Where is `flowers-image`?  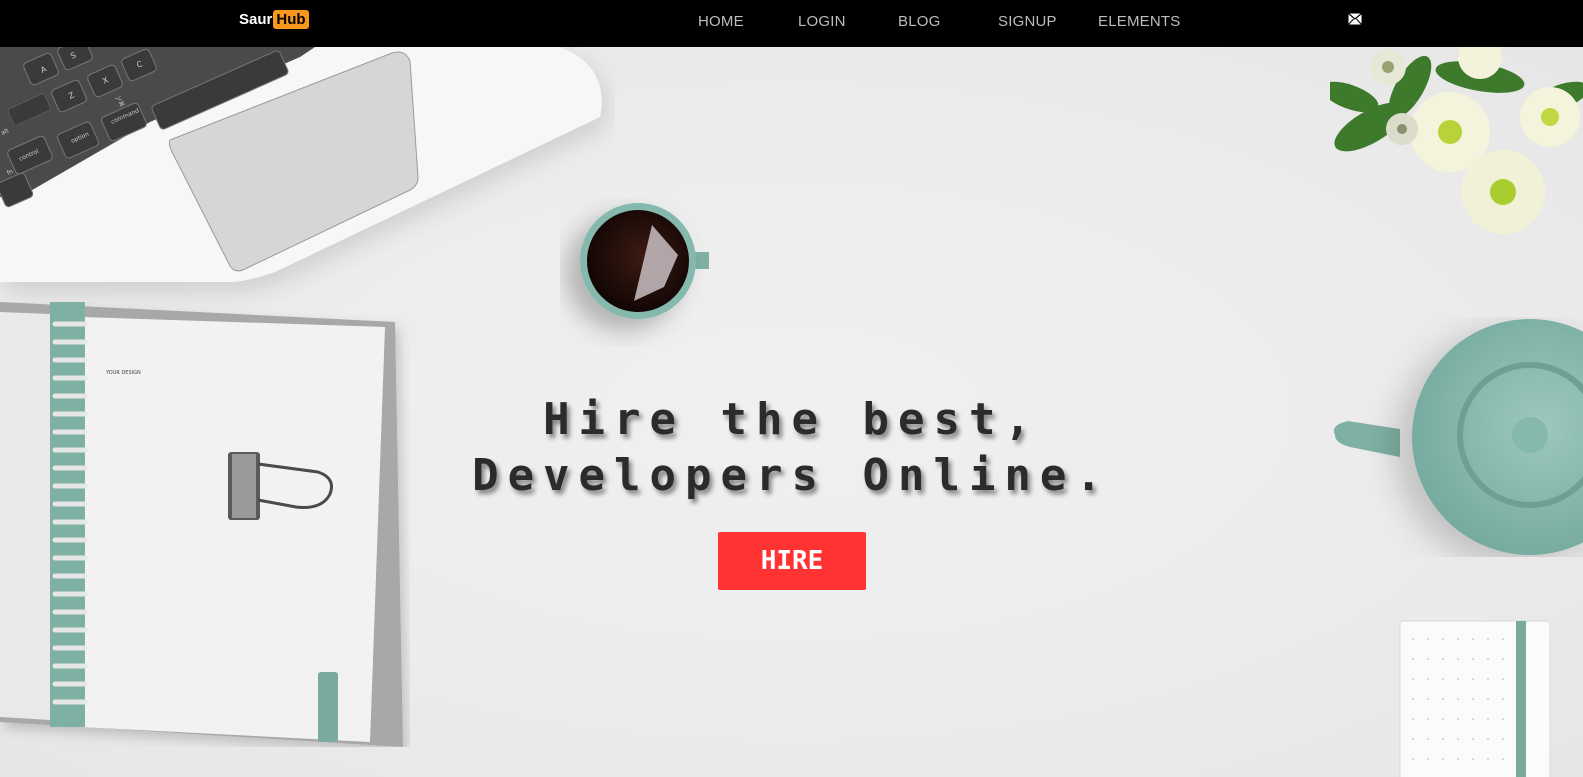
flowers-image is located at coordinates (1456, 140).